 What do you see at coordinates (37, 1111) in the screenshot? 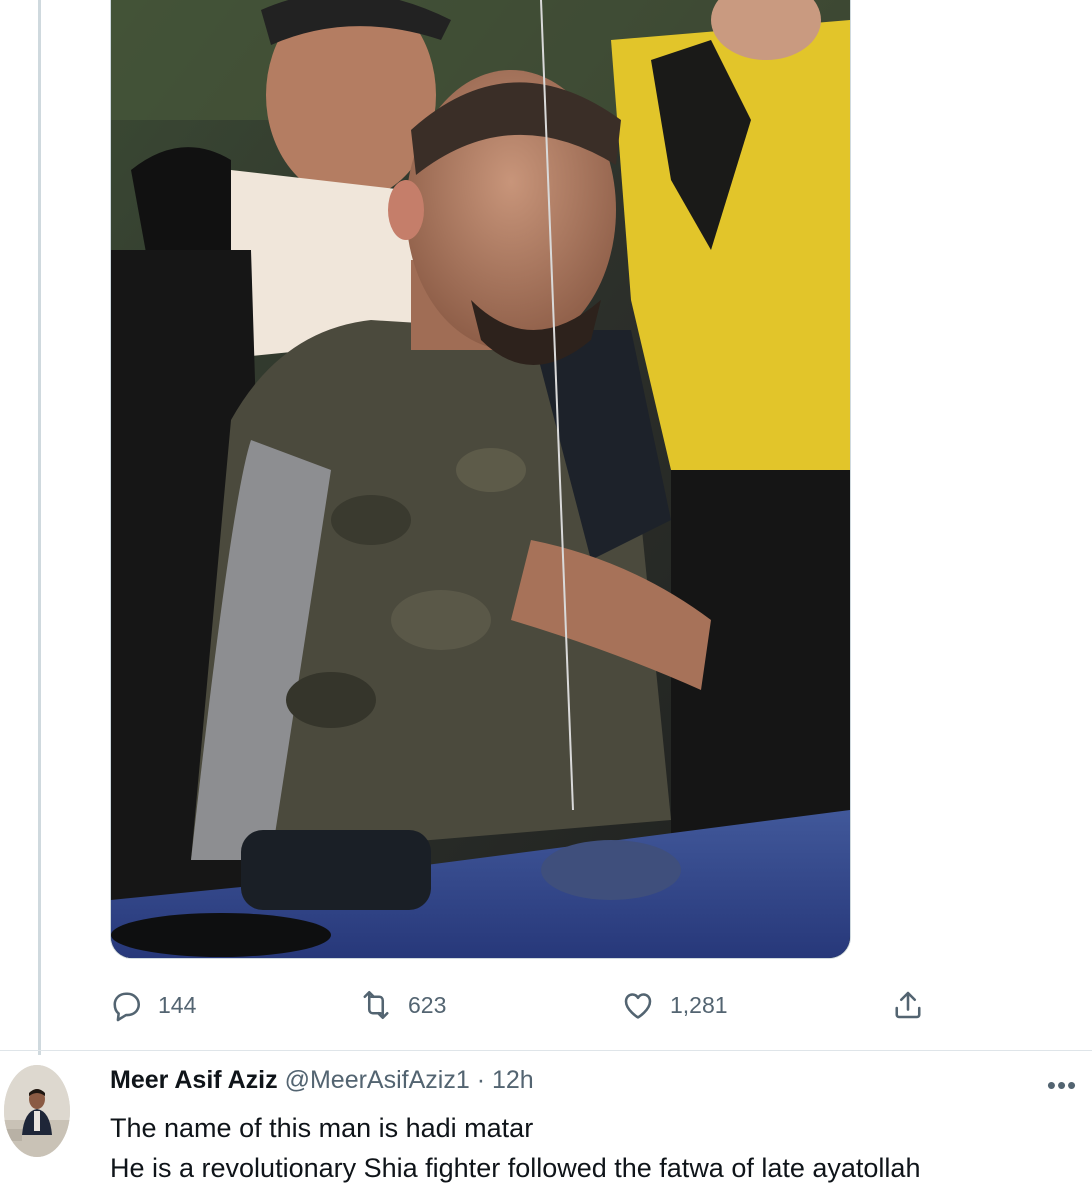
I see `avatar` at bounding box center [37, 1111].